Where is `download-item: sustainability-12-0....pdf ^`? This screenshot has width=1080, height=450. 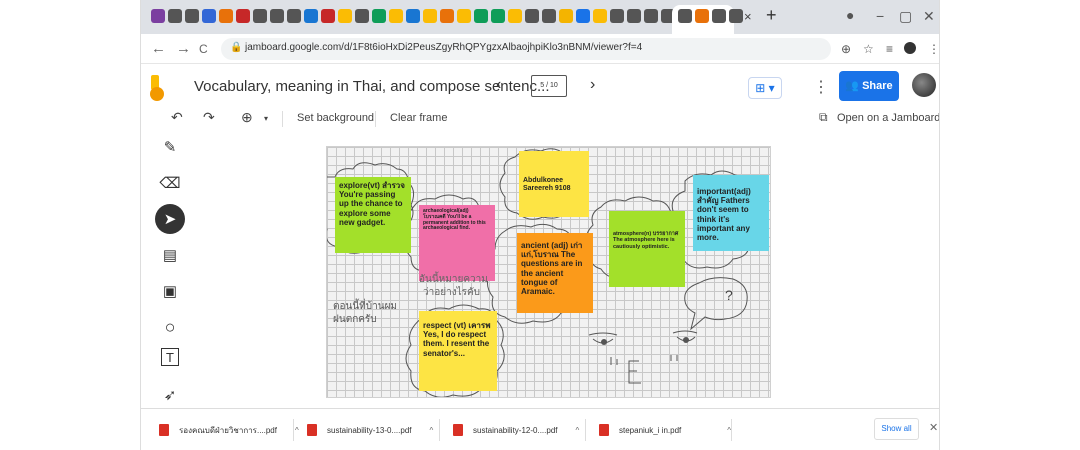 download-item: sustainability-12-0....pdf ^ is located at coordinates (516, 430).